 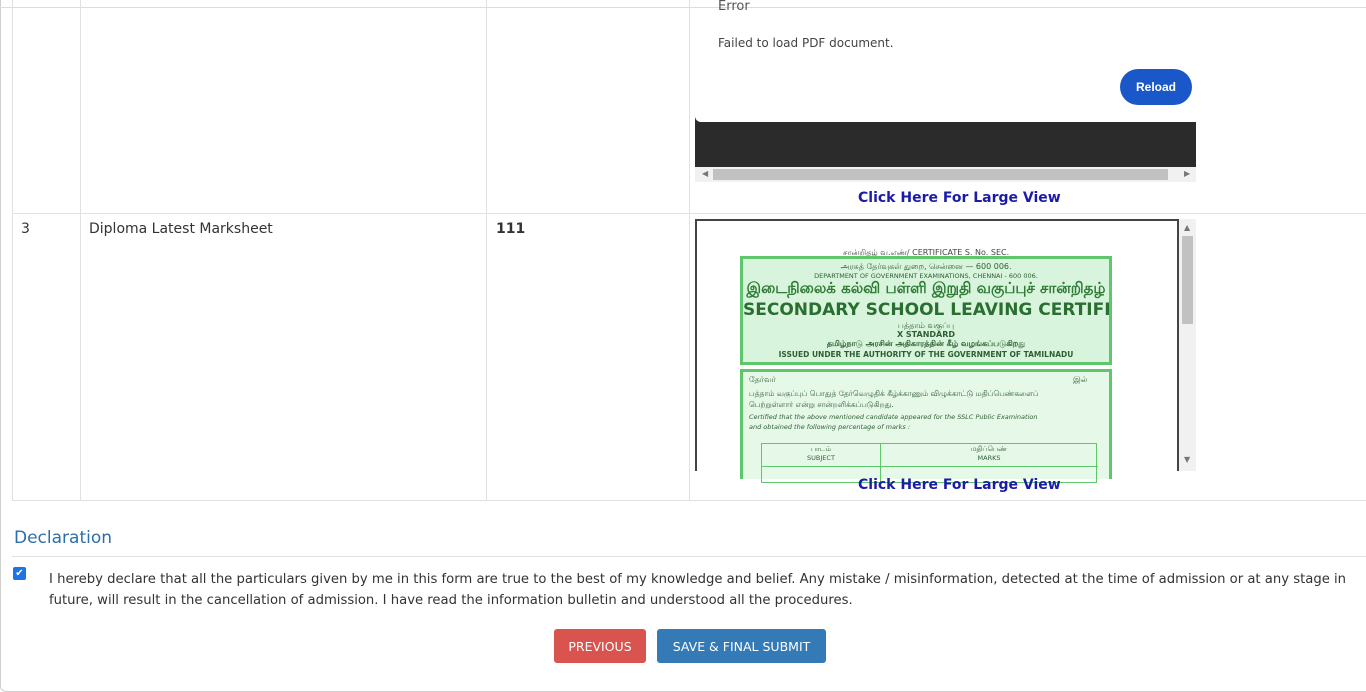 What do you see at coordinates (821, 449) in the screenshot?
I see `cert-col-subject-tamil: பாடம்` at bounding box center [821, 449].